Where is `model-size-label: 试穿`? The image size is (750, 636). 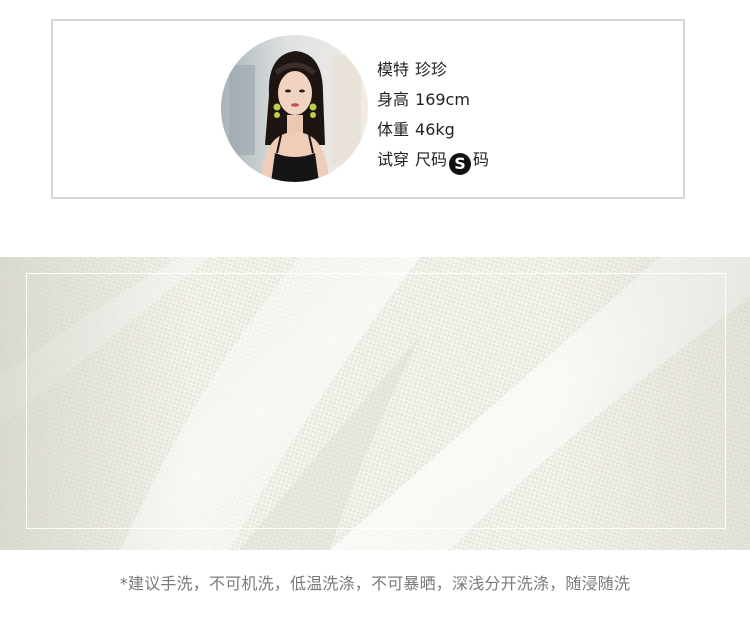
model-size-label: 试穿 is located at coordinates (393, 159).